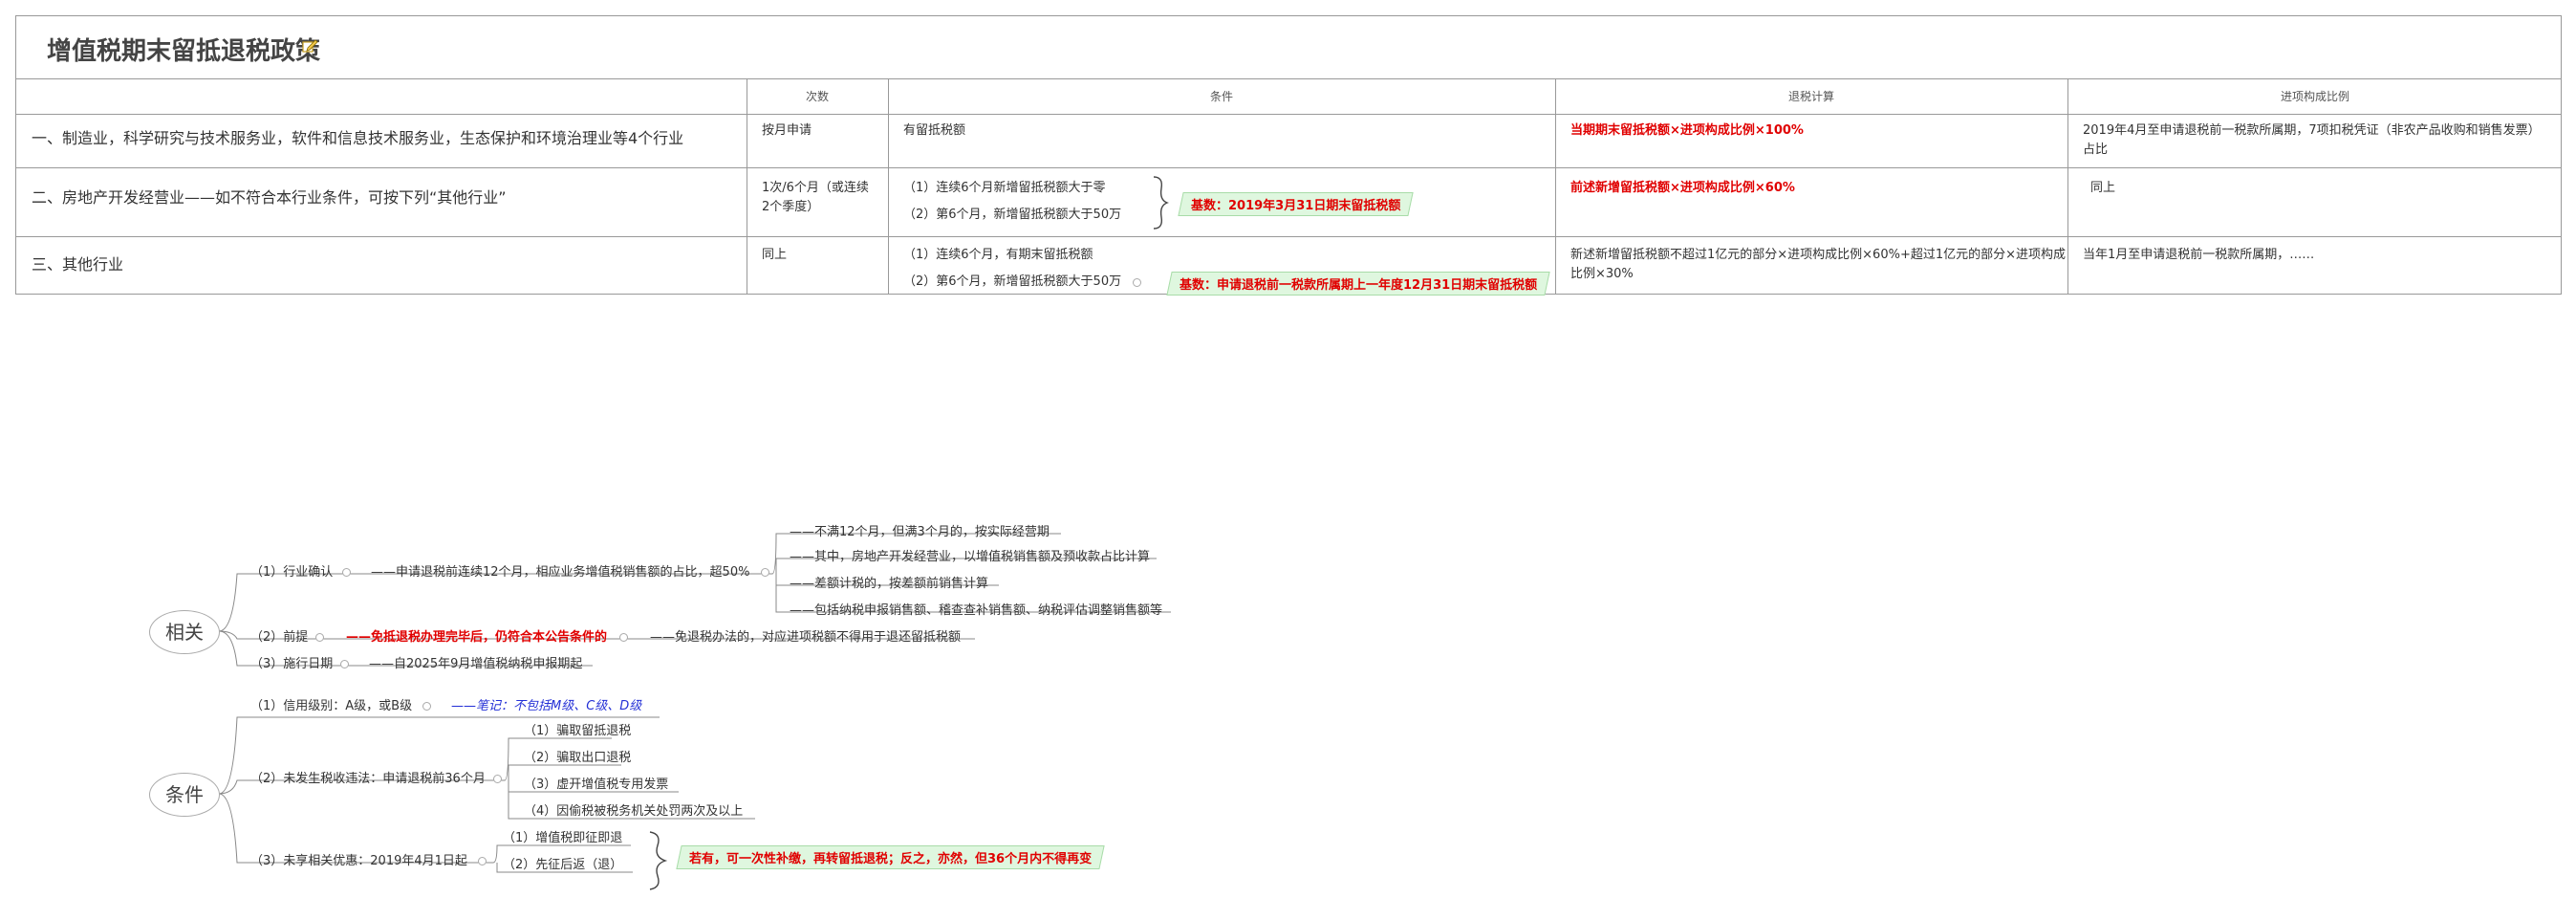 This screenshot has width=2576, height=898. Describe the element at coordinates (279, 637) in the screenshot. I see `node-premise: （2）前提` at that location.